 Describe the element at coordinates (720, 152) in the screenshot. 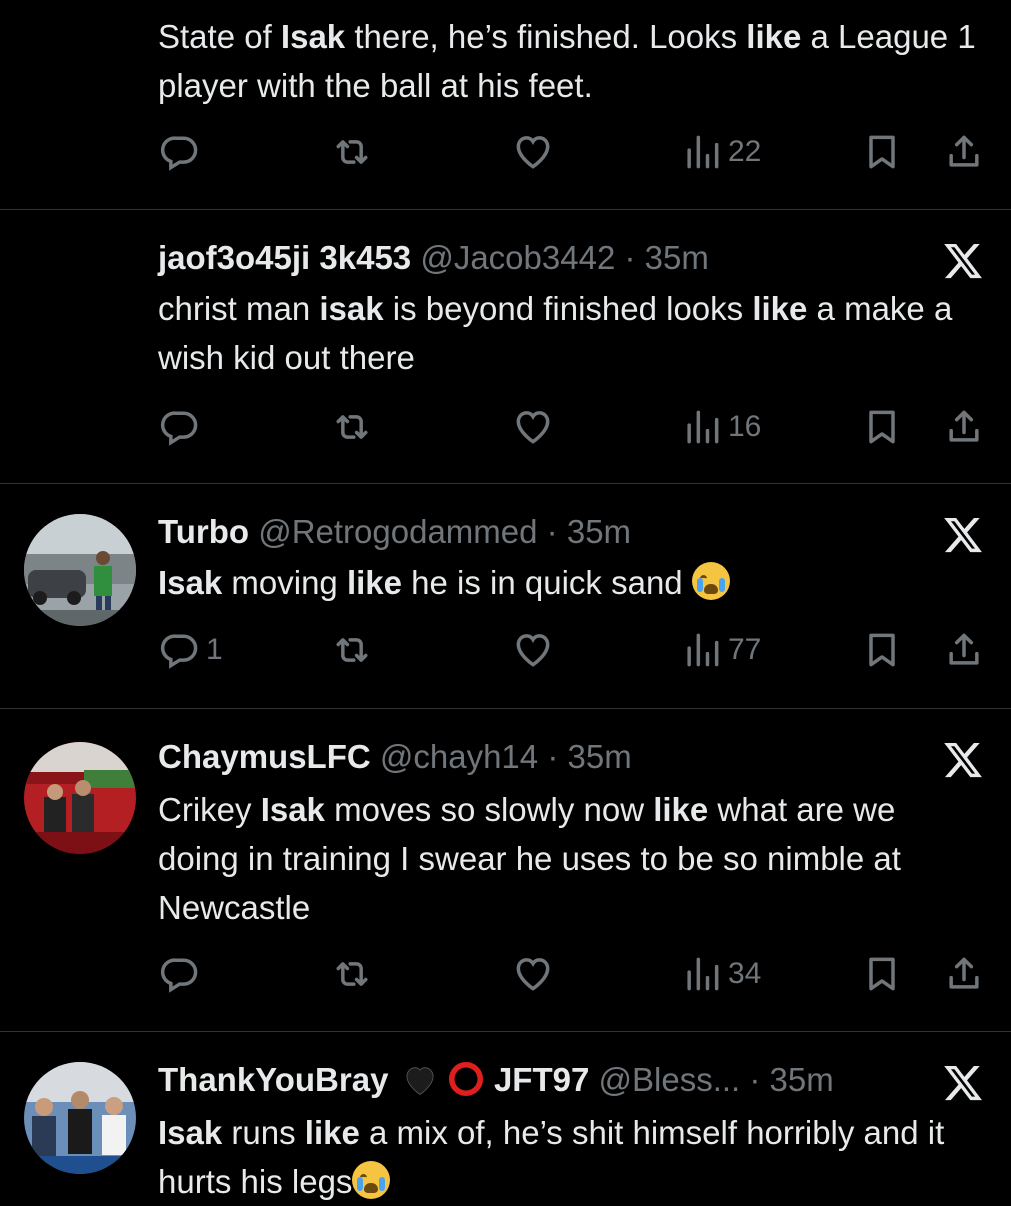

I see `views-button: 22` at that location.